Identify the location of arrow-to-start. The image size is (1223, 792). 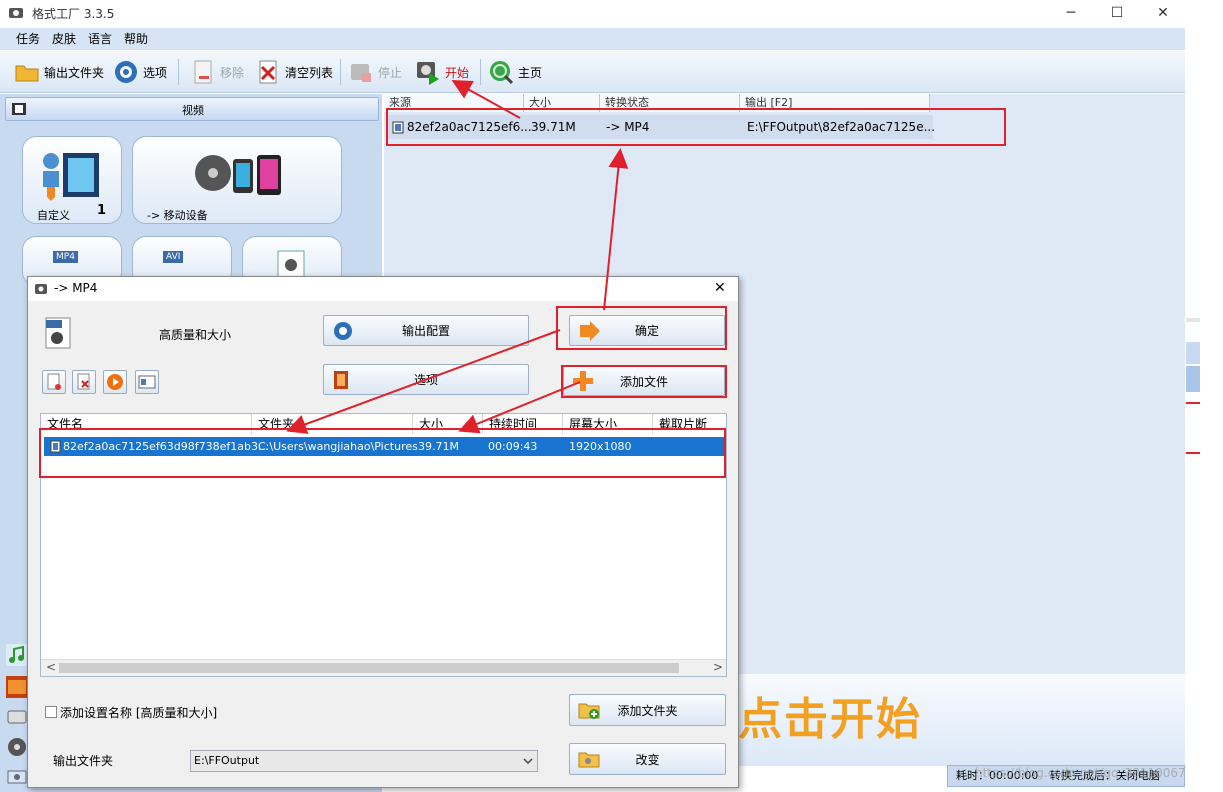
(486, 99).